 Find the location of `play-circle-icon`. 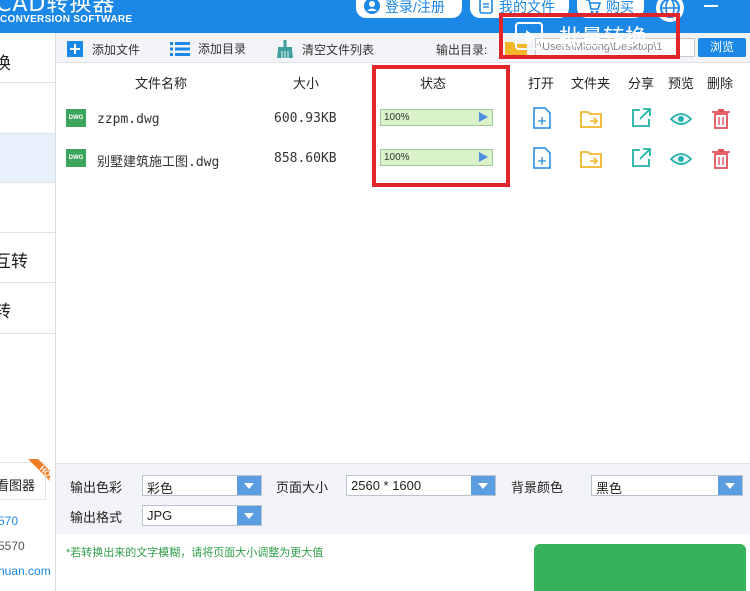

play-circle-icon is located at coordinates (529, 36).